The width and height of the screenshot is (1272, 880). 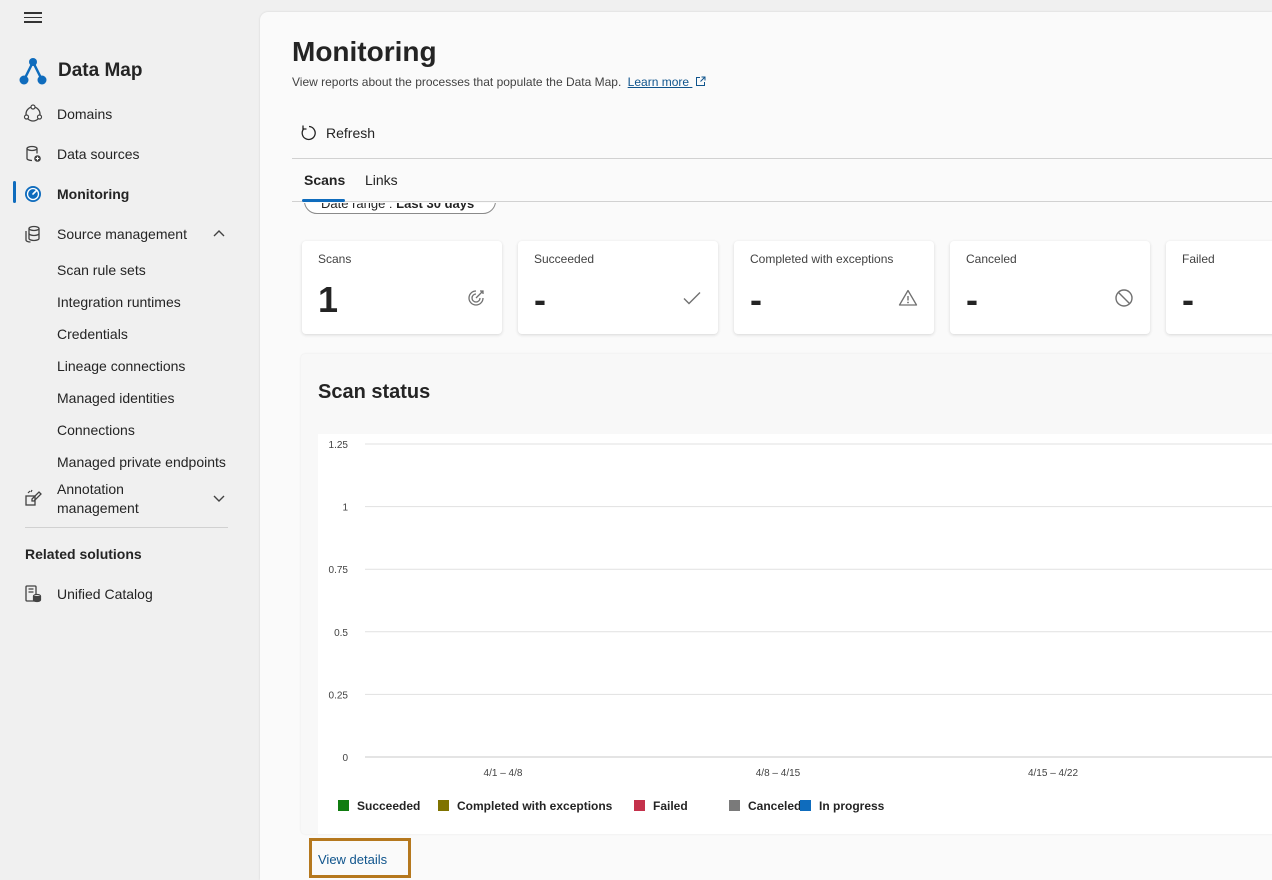 I want to click on legend-label: Completed with exceptions, so click(x=535, y=806).